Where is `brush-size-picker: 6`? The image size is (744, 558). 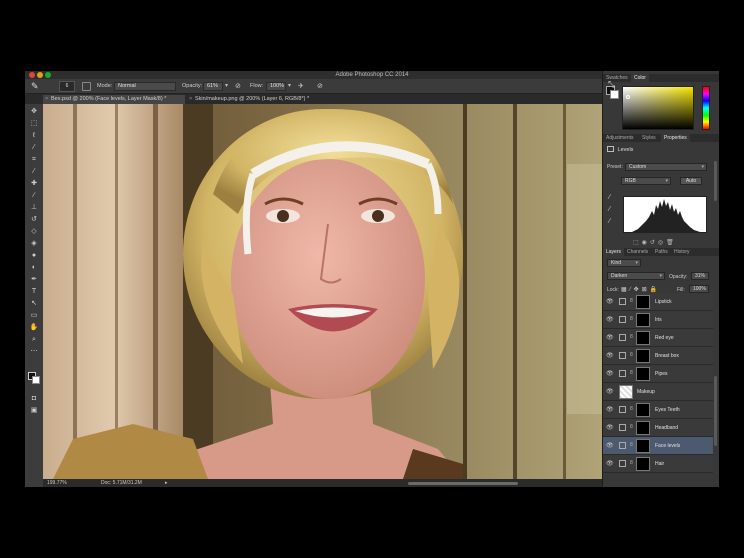 brush-size-picker: 6 is located at coordinates (67, 86).